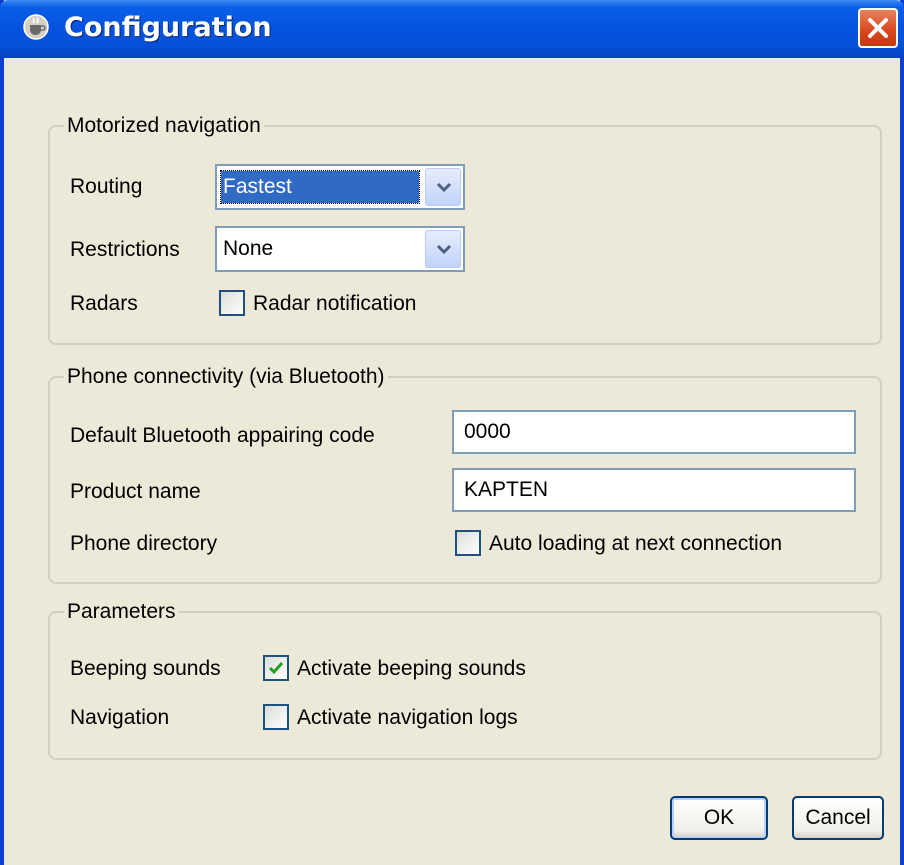 The height and width of the screenshot is (865, 904). I want to click on window-title: Configuration, so click(168, 27).